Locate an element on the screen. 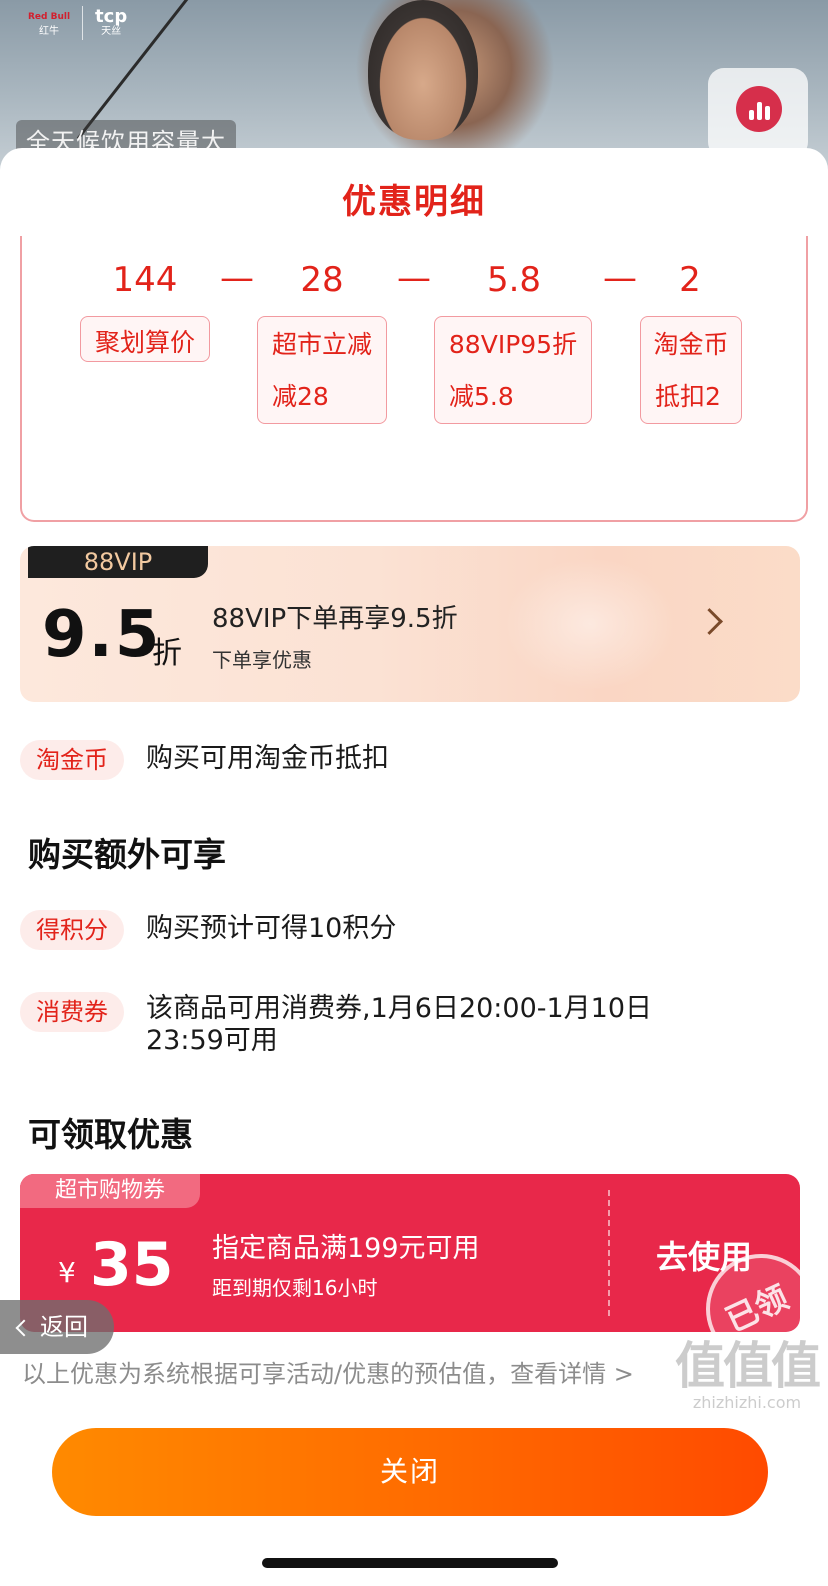 The image size is (828, 1586). supermarket-coupon: 超市购物券 ¥ 35 指定商品满199元可用 距到期仅剩16小时 去使用 已领 is located at coordinates (410, 1253).